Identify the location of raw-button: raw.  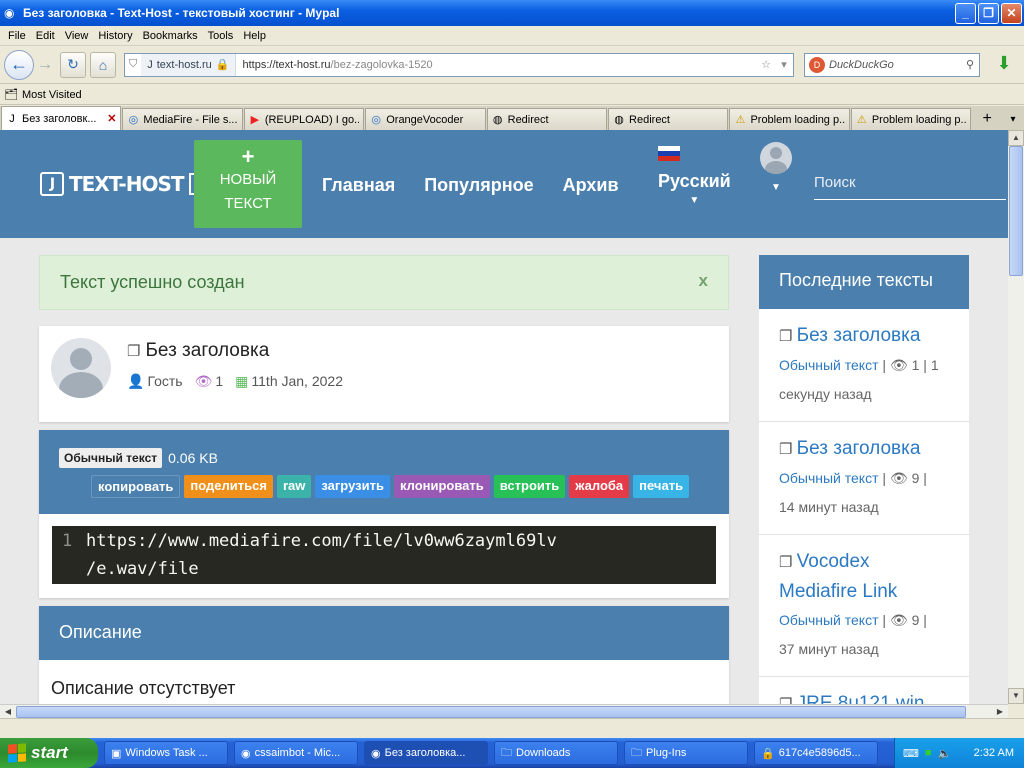
(294, 486).